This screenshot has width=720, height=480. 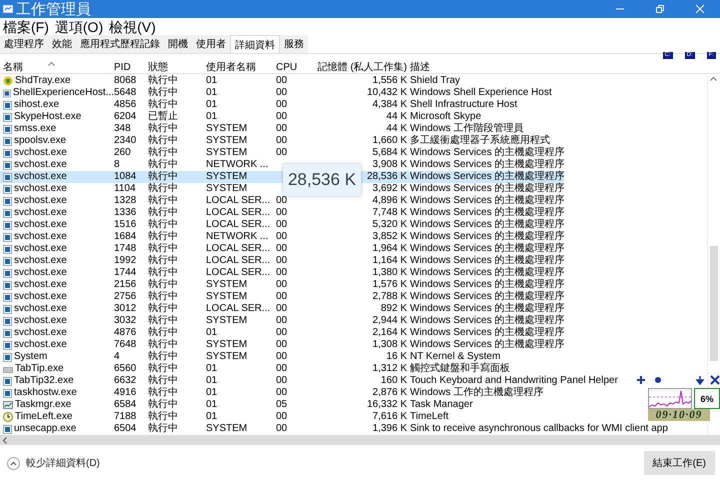 What do you see at coordinates (282, 273) in the screenshot?
I see `table-row: svchost.exe 1744 執行中 LOCAL SER... 00 1,380 K Windows Services 的主機處理程序` at bounding box center [282, 273].